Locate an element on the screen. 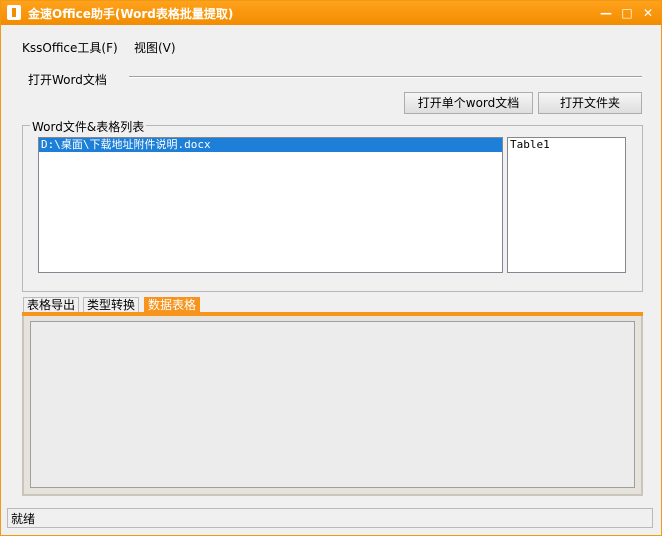 The height and width of the screenshot is (536, 662). tab-data-table: 数据表格 is located at coordinates (172, 305).